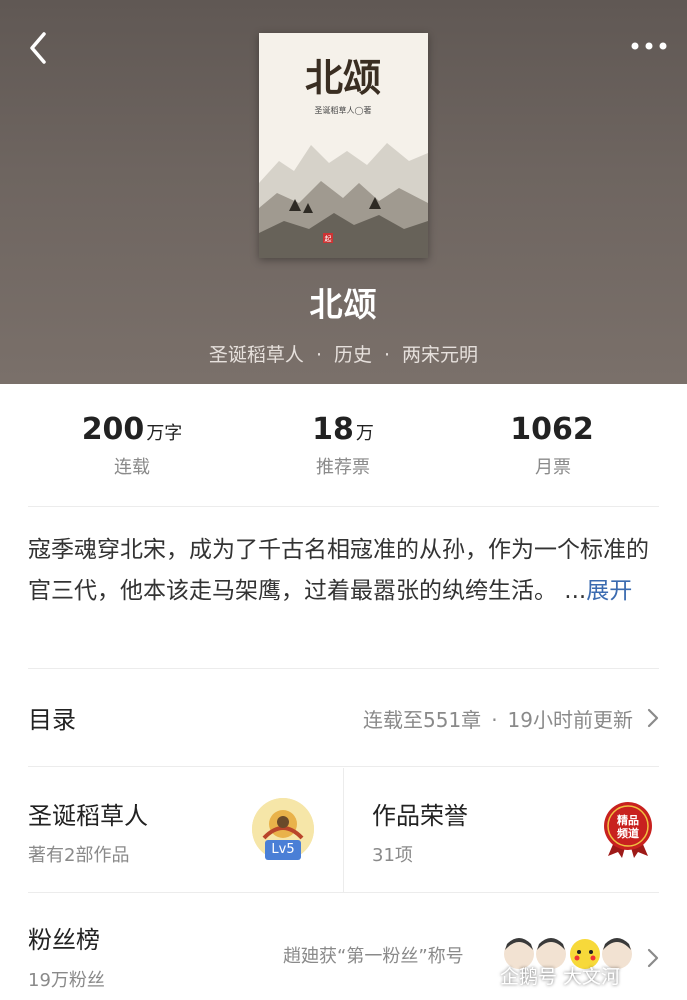 The image size is (687, 1000). I want to click on cover-artwork: 北颂 圣诞稻草人◯著 起, so click(343, 145).